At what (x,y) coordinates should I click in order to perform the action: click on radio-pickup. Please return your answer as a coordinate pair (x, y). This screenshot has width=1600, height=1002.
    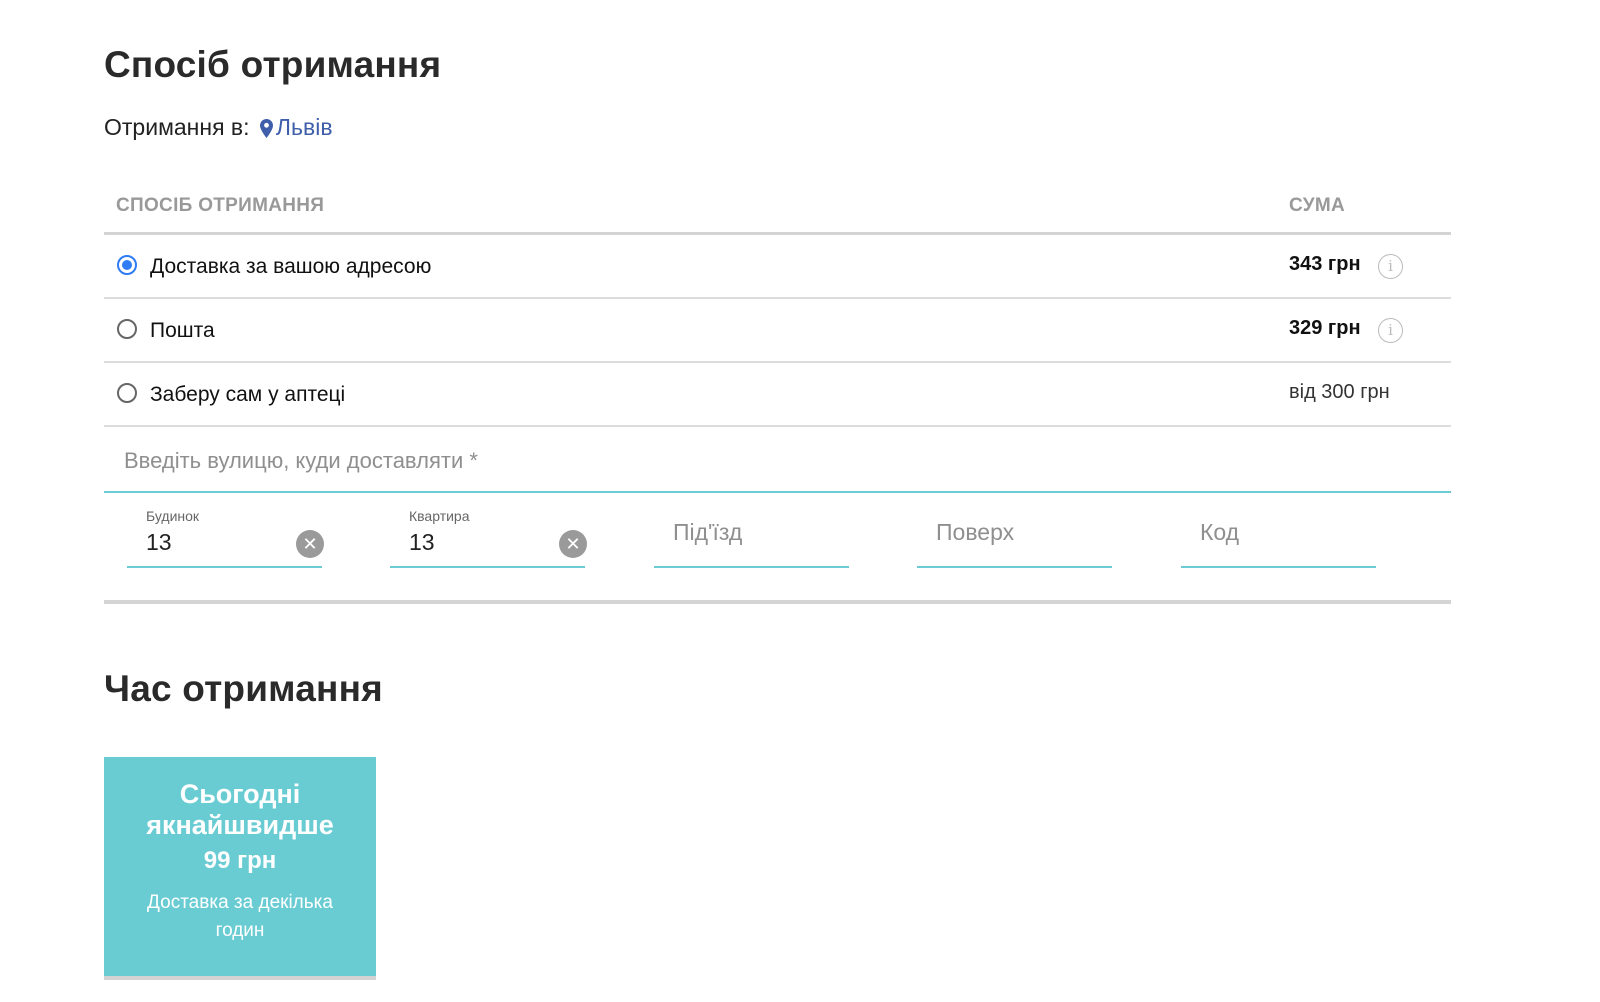
    Looking at the image, I should click on (127, 393).